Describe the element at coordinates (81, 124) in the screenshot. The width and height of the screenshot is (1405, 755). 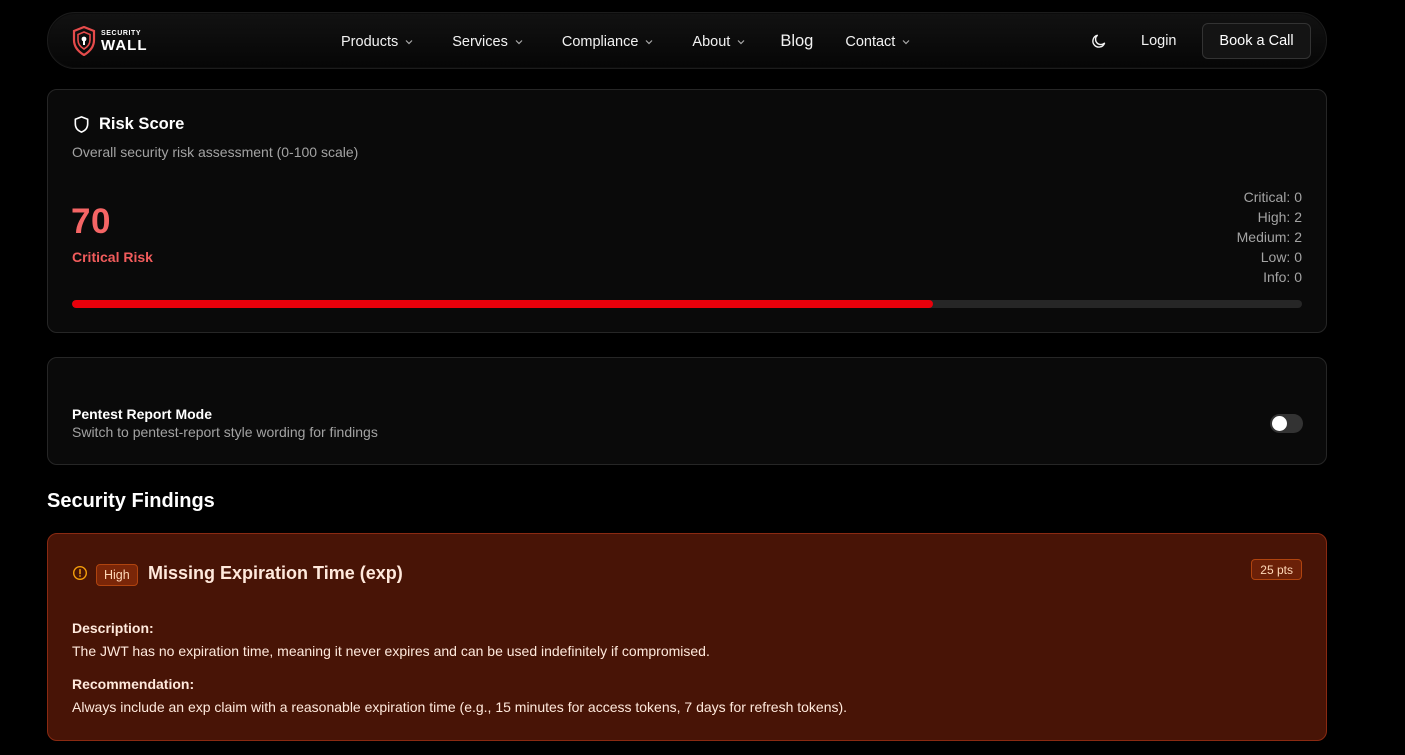
I see `shield-icon` at that location.